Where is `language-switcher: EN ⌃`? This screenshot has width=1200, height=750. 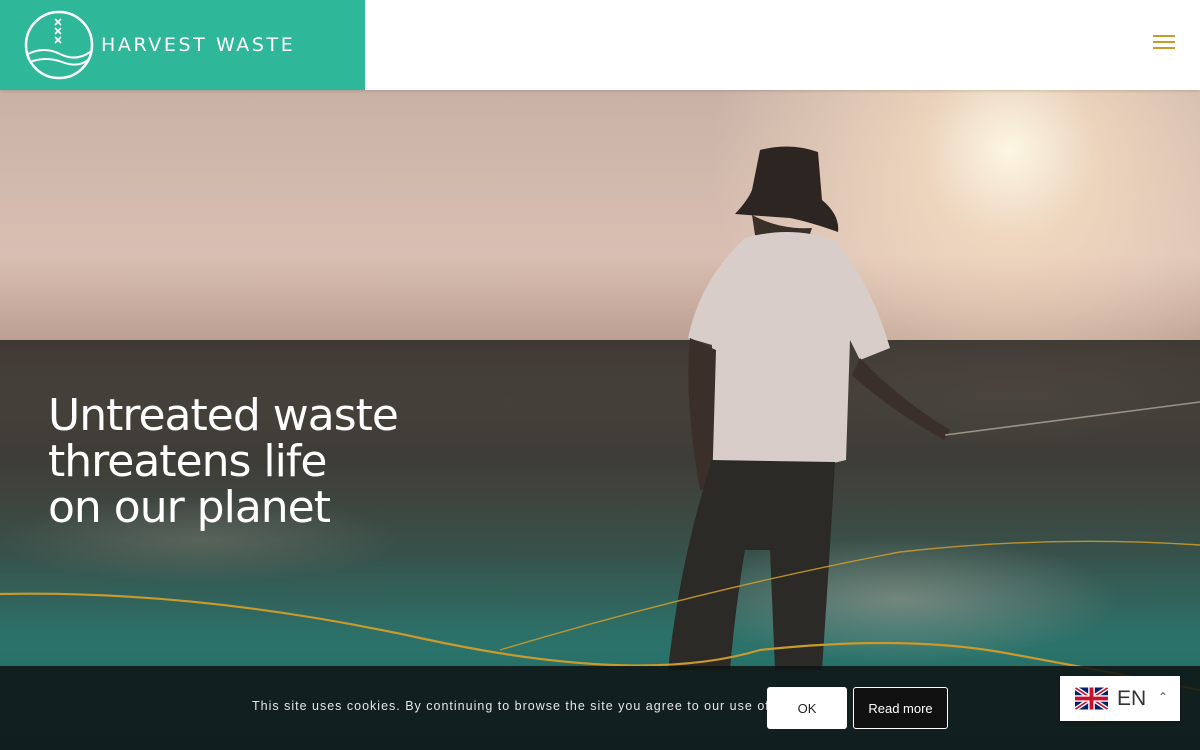 language-switcher: EN ⌃ is located at coordinates (1120, 698).